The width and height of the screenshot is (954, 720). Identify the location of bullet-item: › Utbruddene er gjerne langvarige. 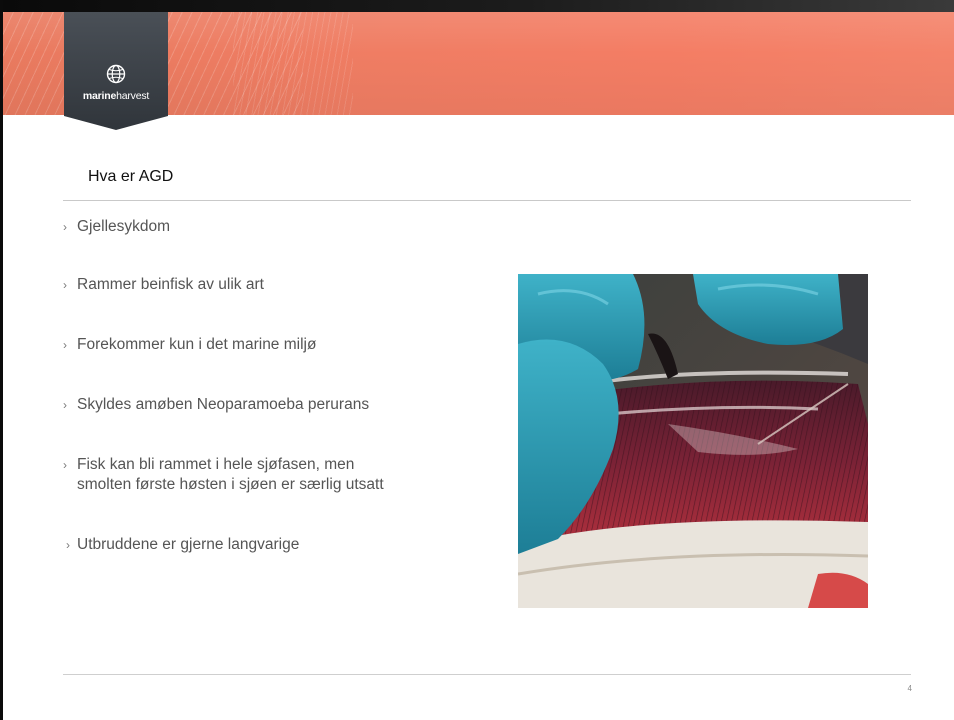
(181, 545).